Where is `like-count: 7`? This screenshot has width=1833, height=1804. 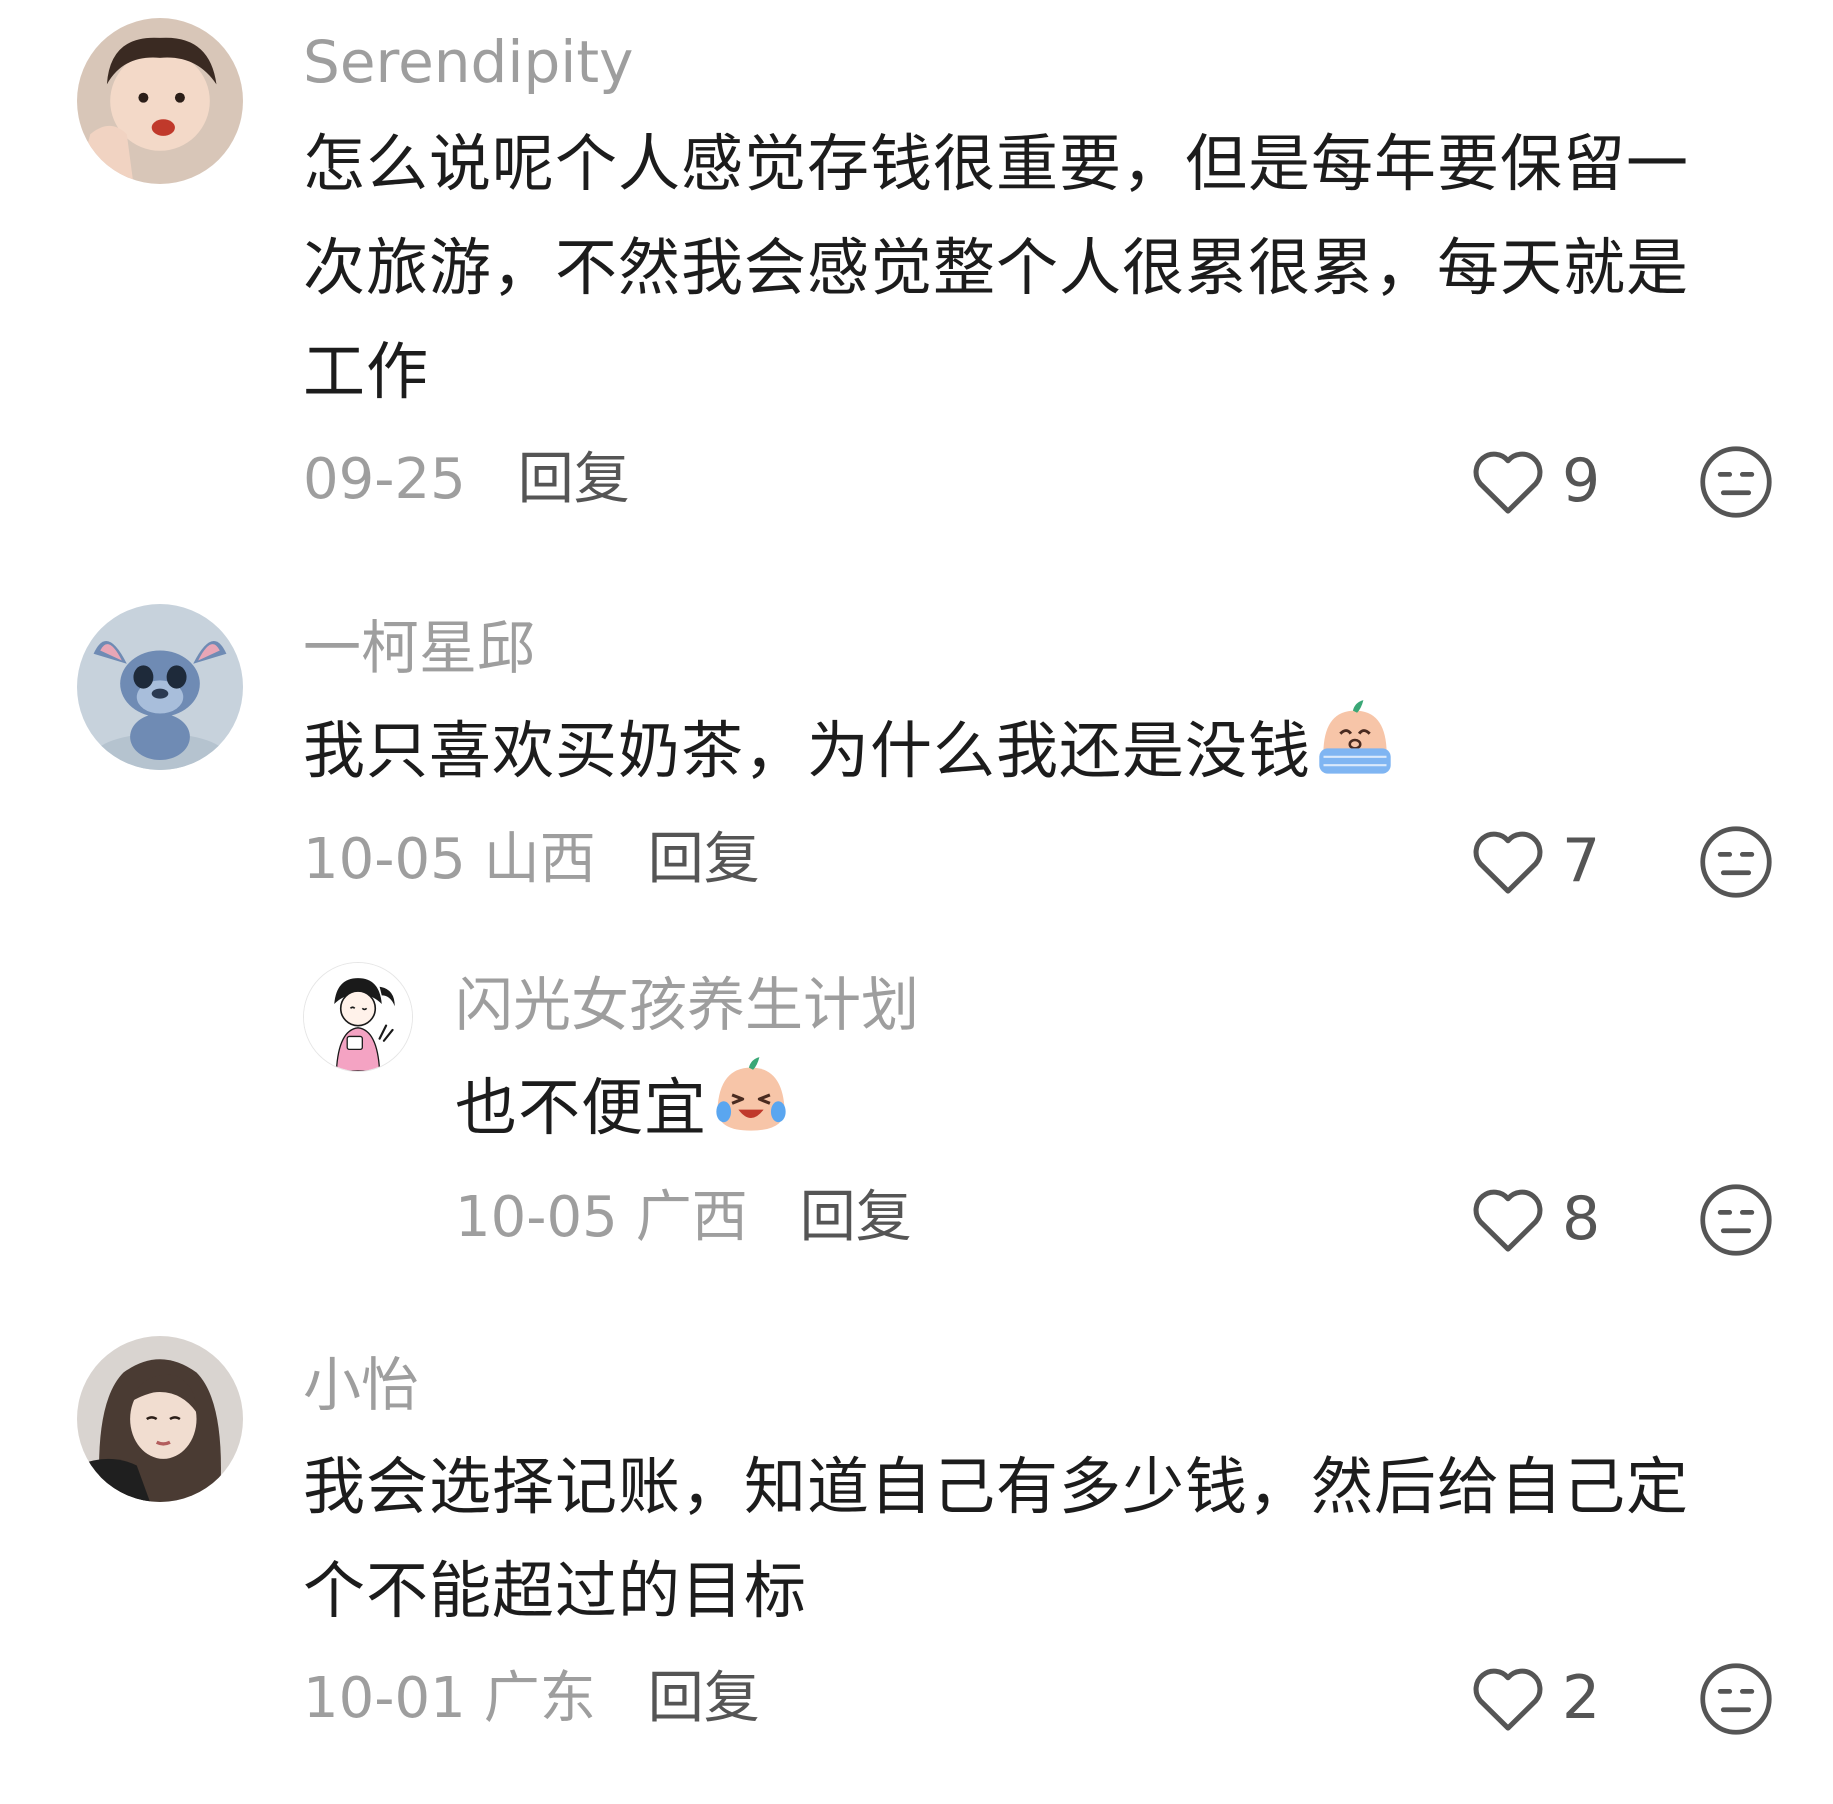 like-count: 7 is located at coordinates (1581, 861).